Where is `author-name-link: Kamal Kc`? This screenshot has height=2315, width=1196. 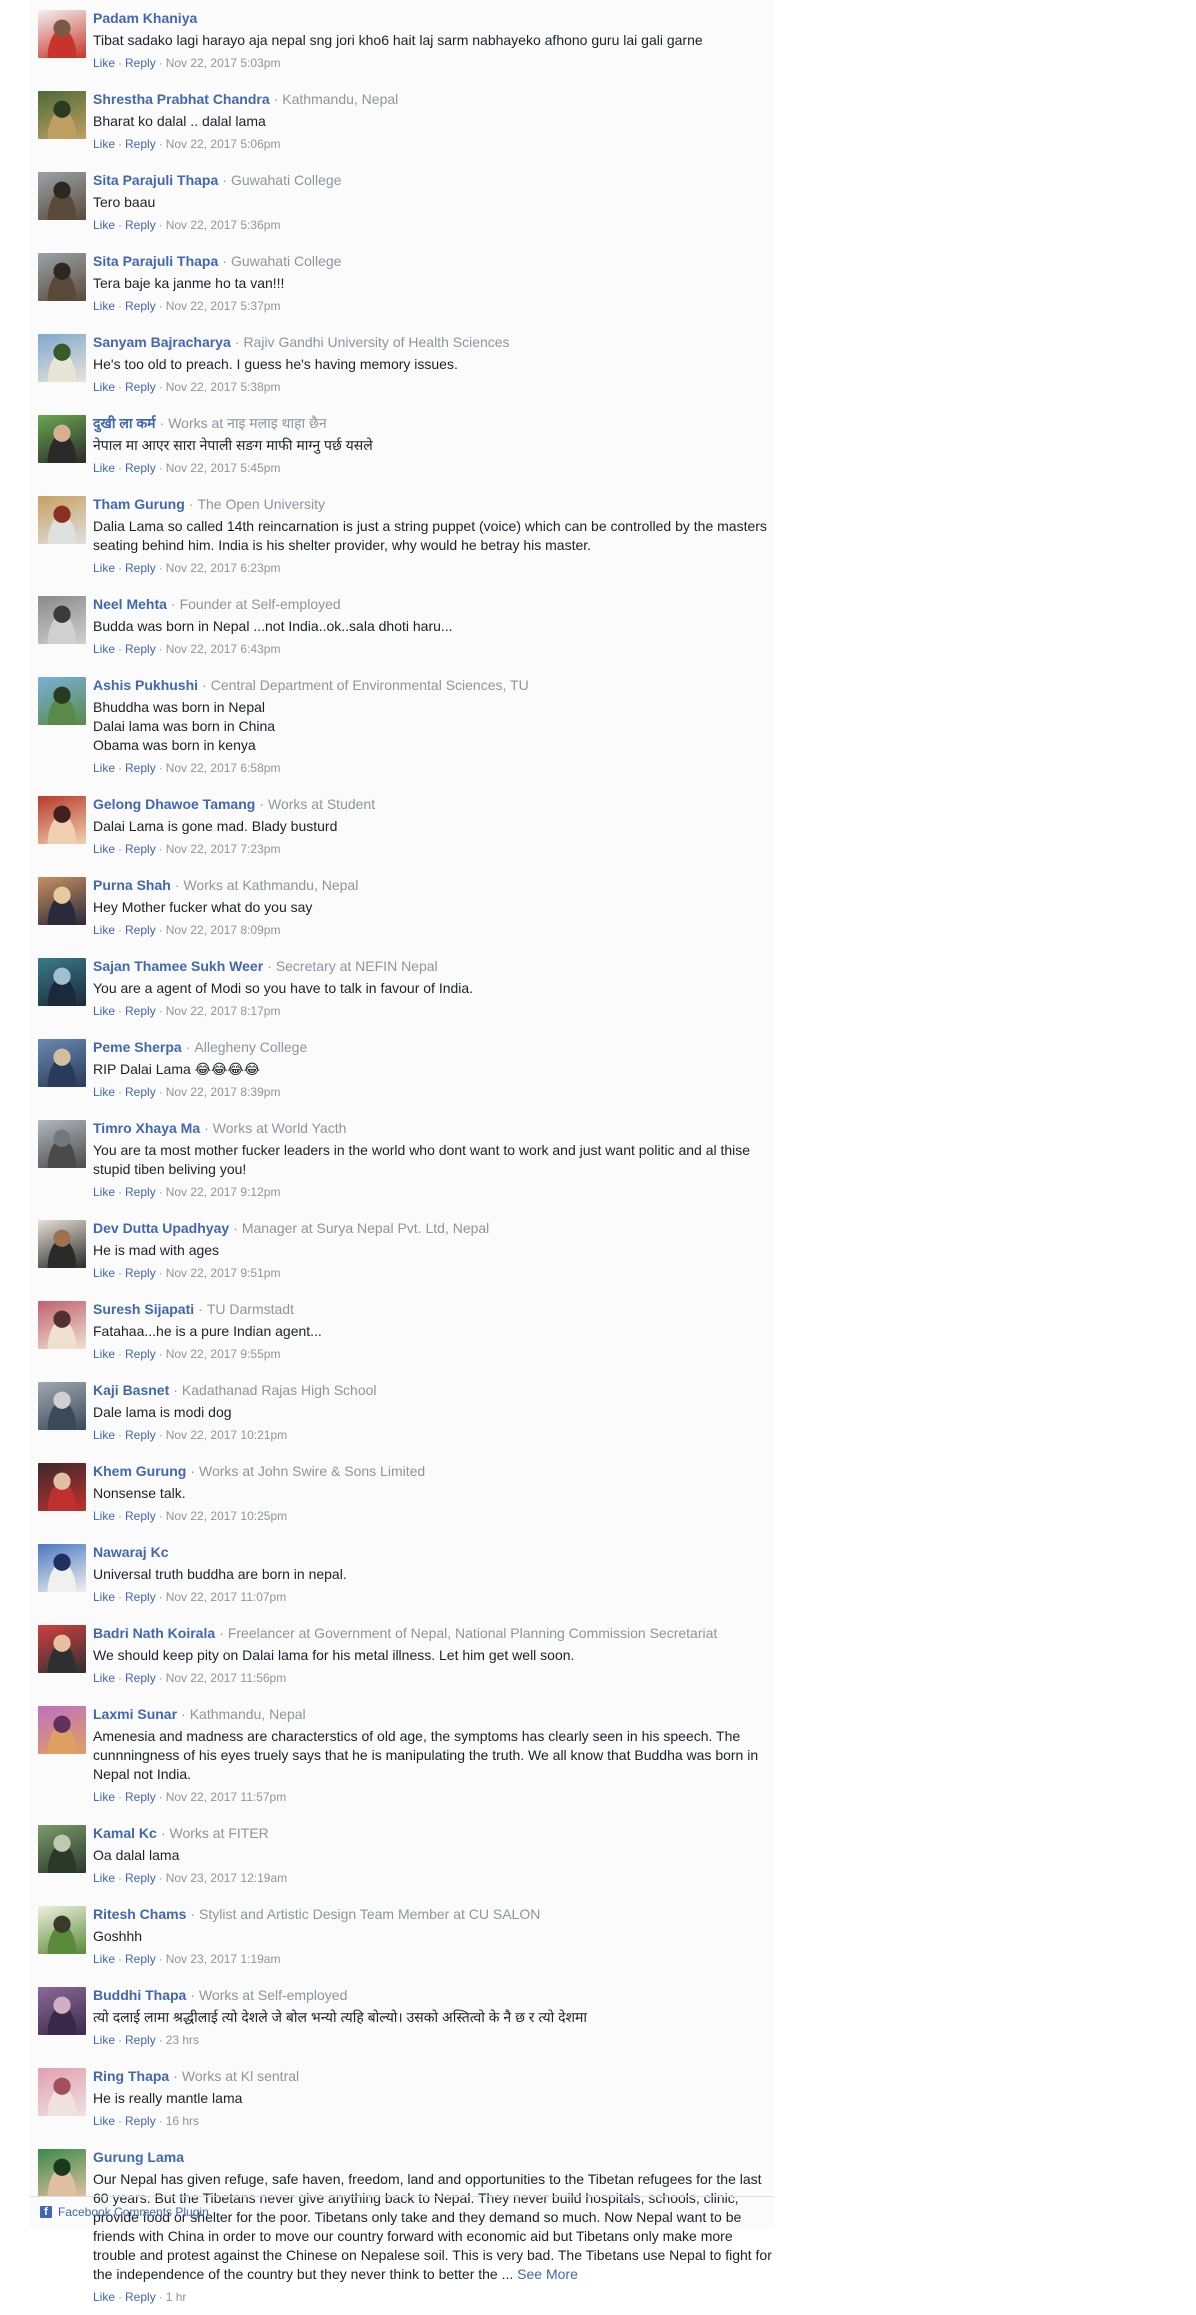
author-name-link: Kamal Kc is located at coordinates (125, 1833).